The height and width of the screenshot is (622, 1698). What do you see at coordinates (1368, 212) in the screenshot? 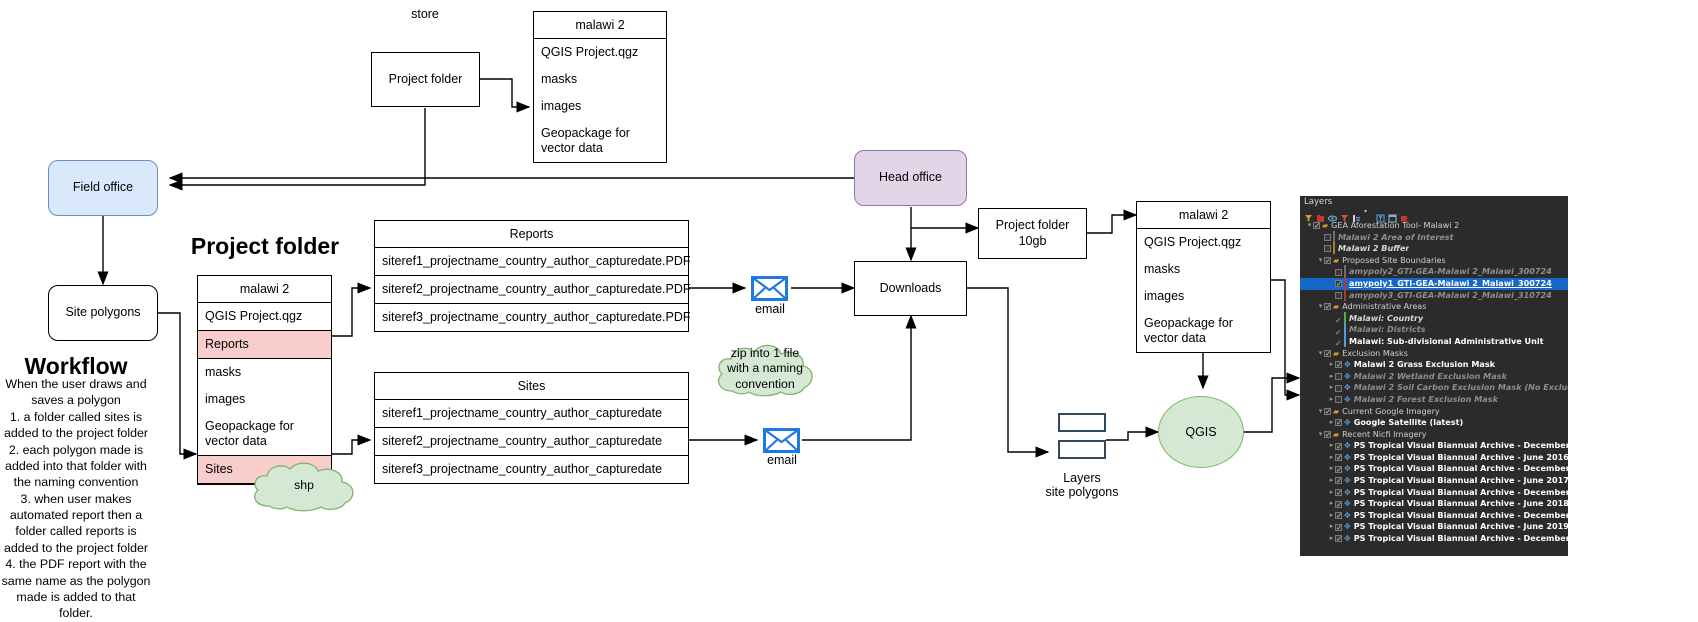
I see `chevron-down-icon: ▾` at bounding box center [1368, 212].